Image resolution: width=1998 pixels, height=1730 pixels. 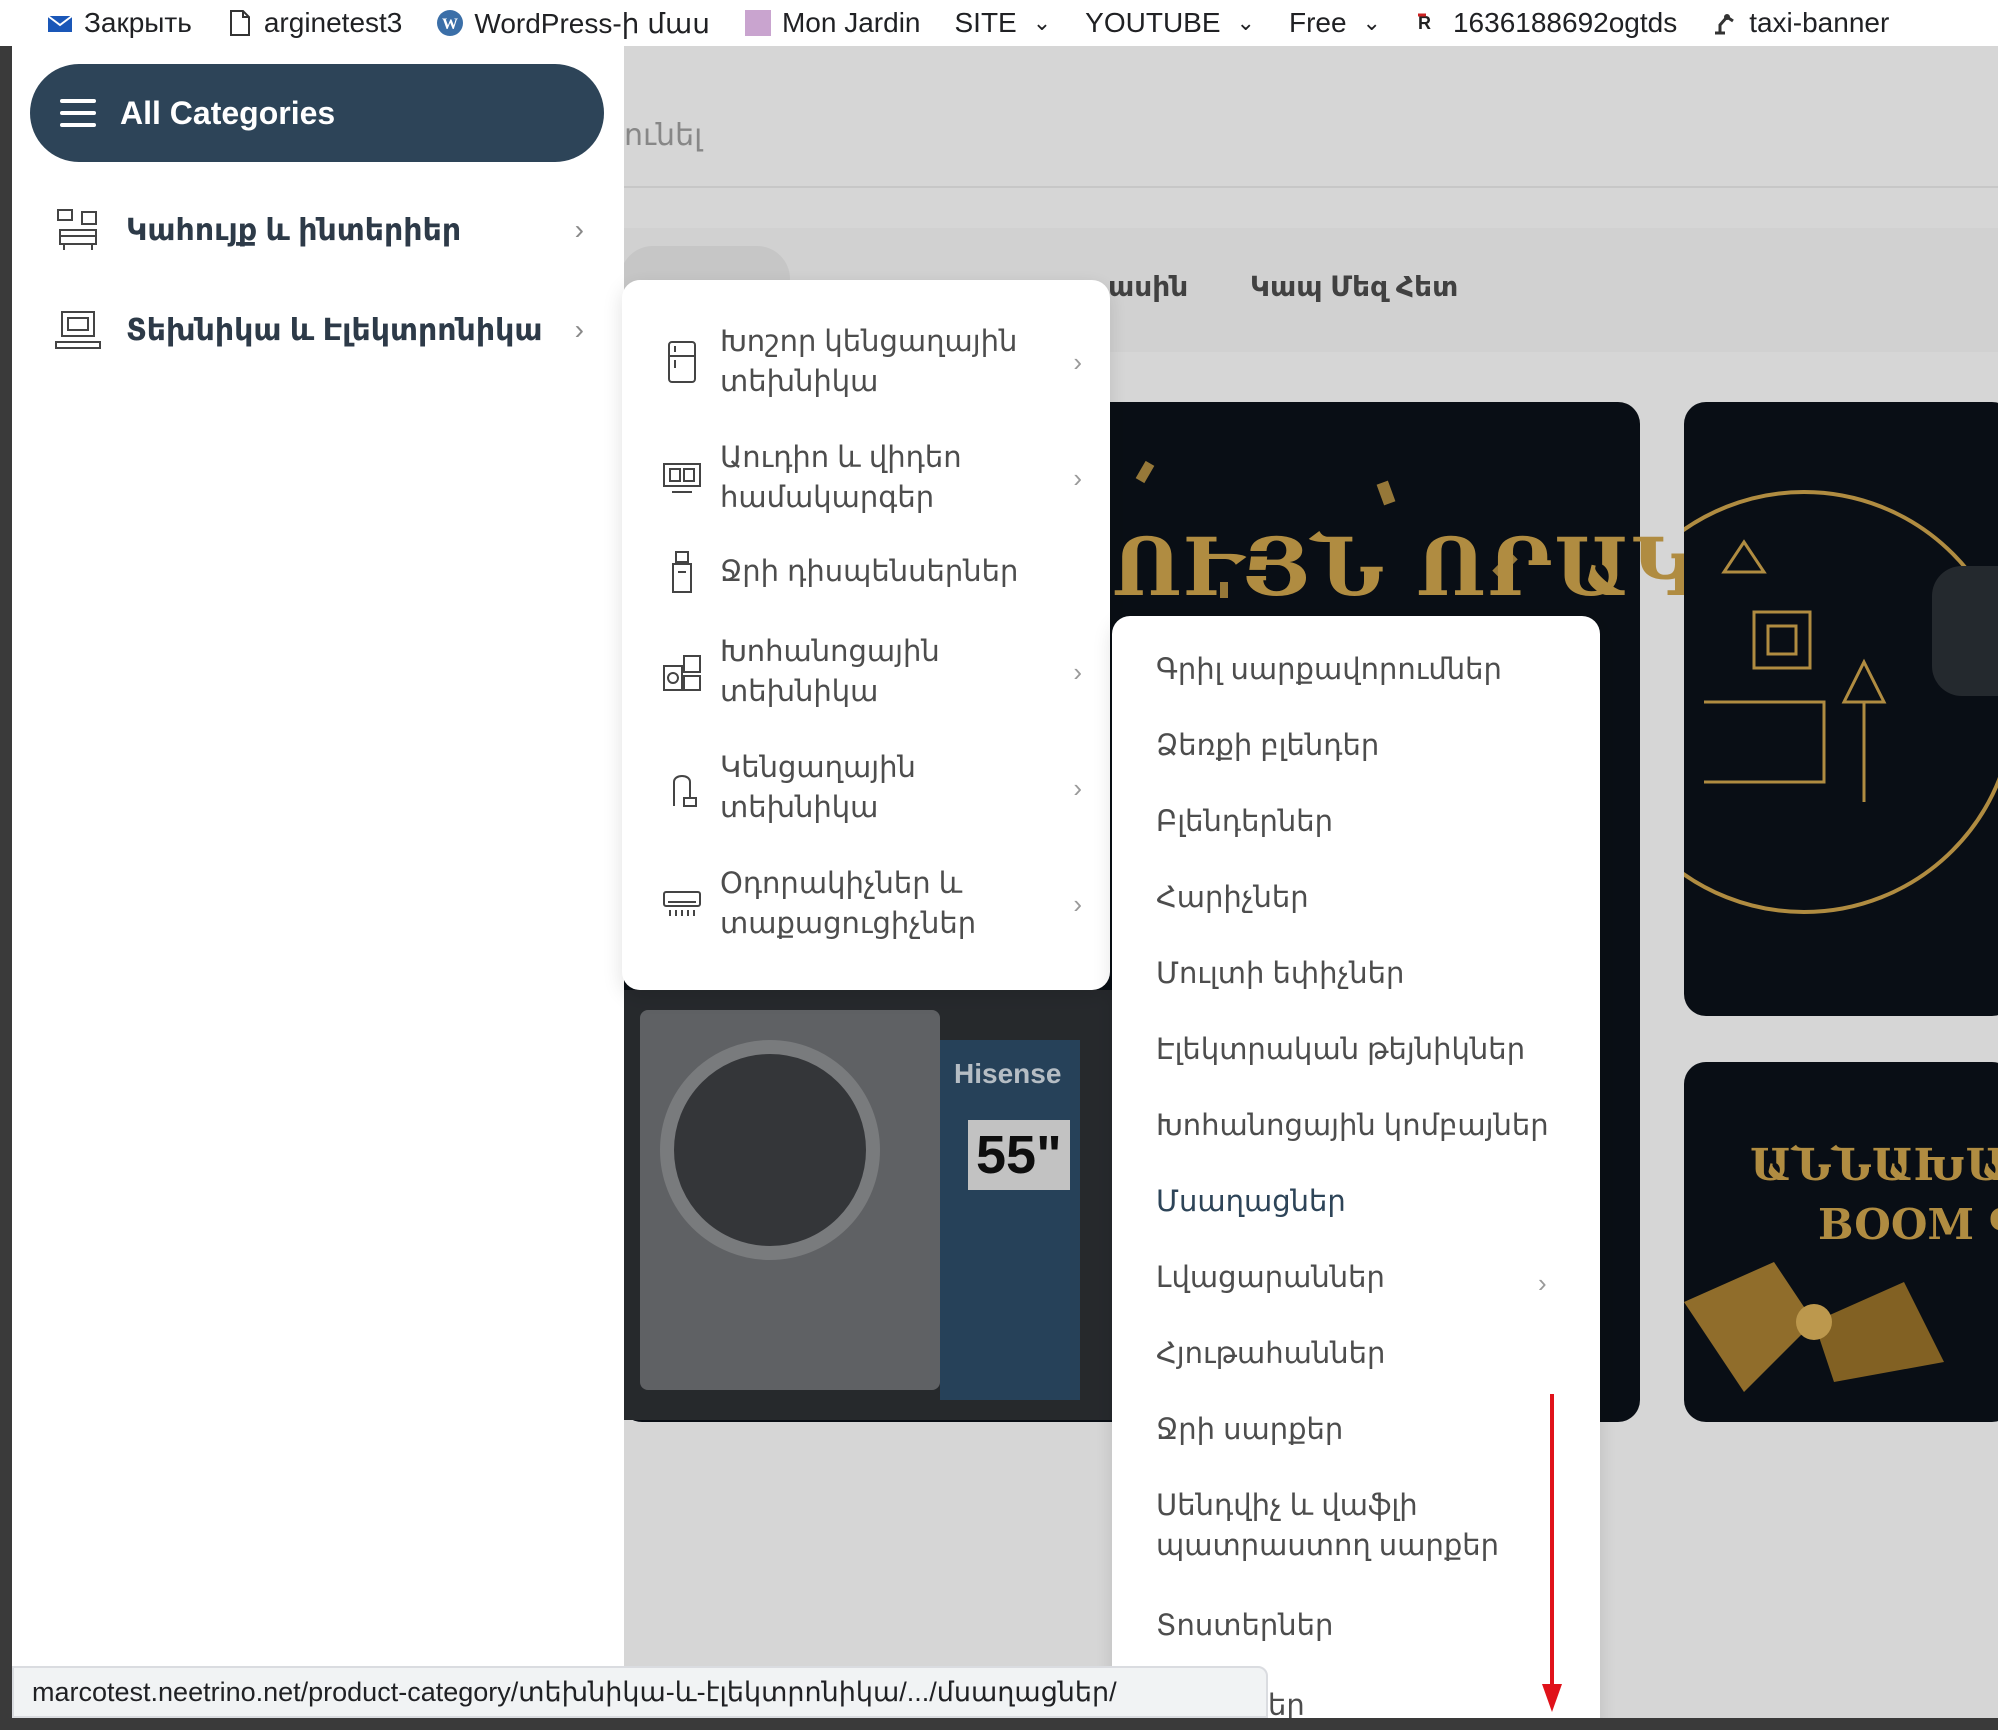 What do you see at coordinates (1366, 1278) in the screenshot?
I see `submenu-item-dishwashers: Լվացարաններ` at bounding box center [1366, 1278].